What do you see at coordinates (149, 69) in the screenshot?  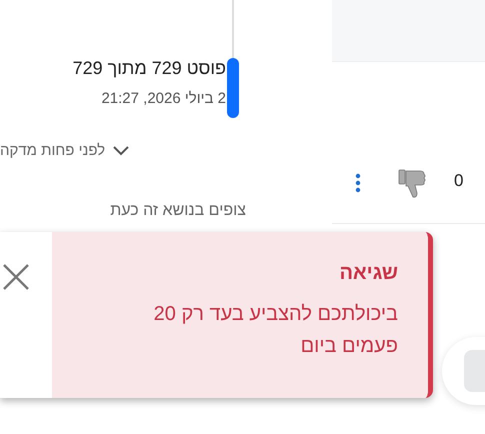 I see `post-position-label: פוסט 729 מתוך 729` at bounding box center [149, 69].